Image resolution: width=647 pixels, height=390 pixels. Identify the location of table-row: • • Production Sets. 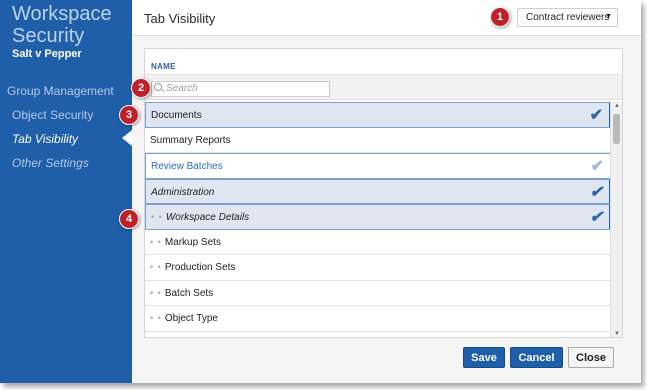
(378, 268).